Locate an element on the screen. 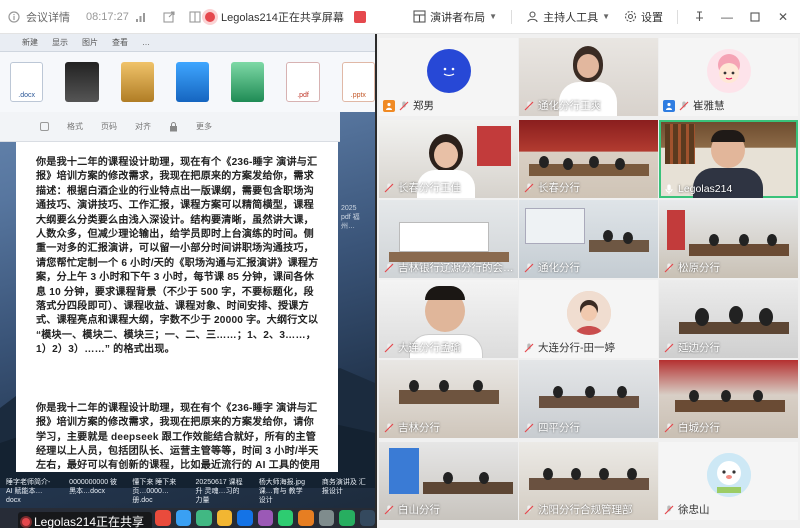 Image resolution: width=800 pixels, height=528 pixels. participant-name: 大连分行-田一婷 is located at coordinates (576, 348).